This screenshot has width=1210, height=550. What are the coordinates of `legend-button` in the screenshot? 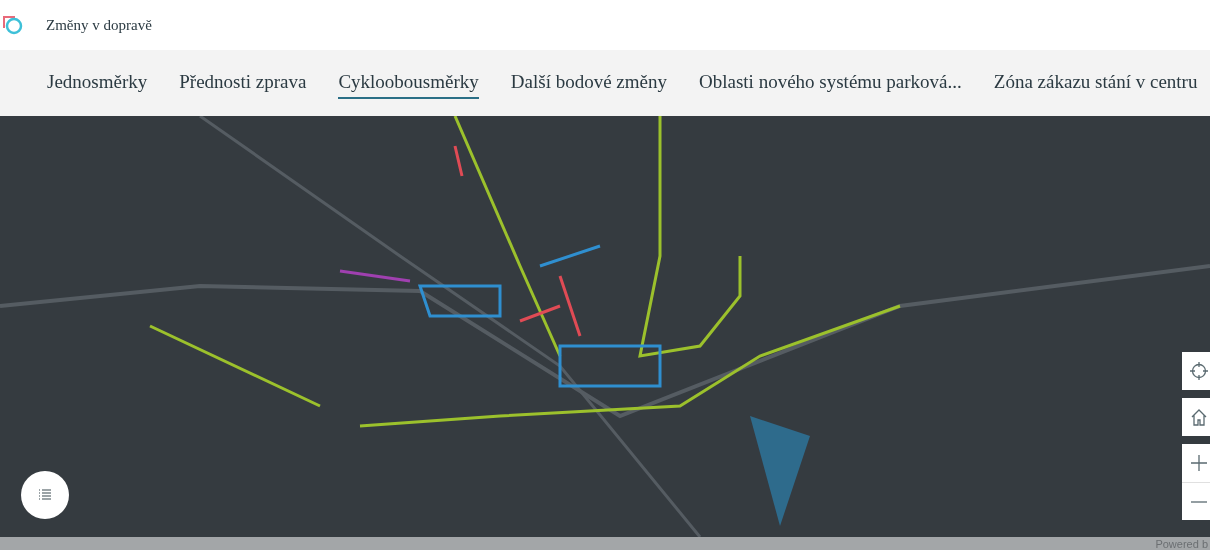 It's located at (45, 495).